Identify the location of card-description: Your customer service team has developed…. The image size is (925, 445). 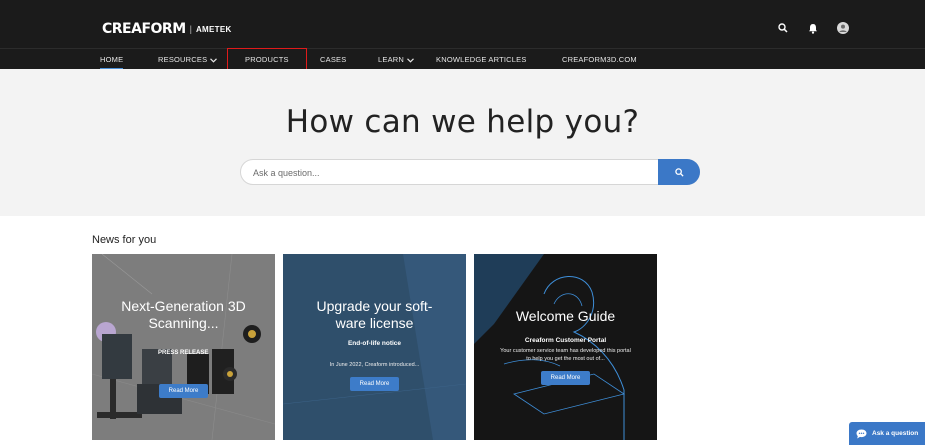
(565, 355).